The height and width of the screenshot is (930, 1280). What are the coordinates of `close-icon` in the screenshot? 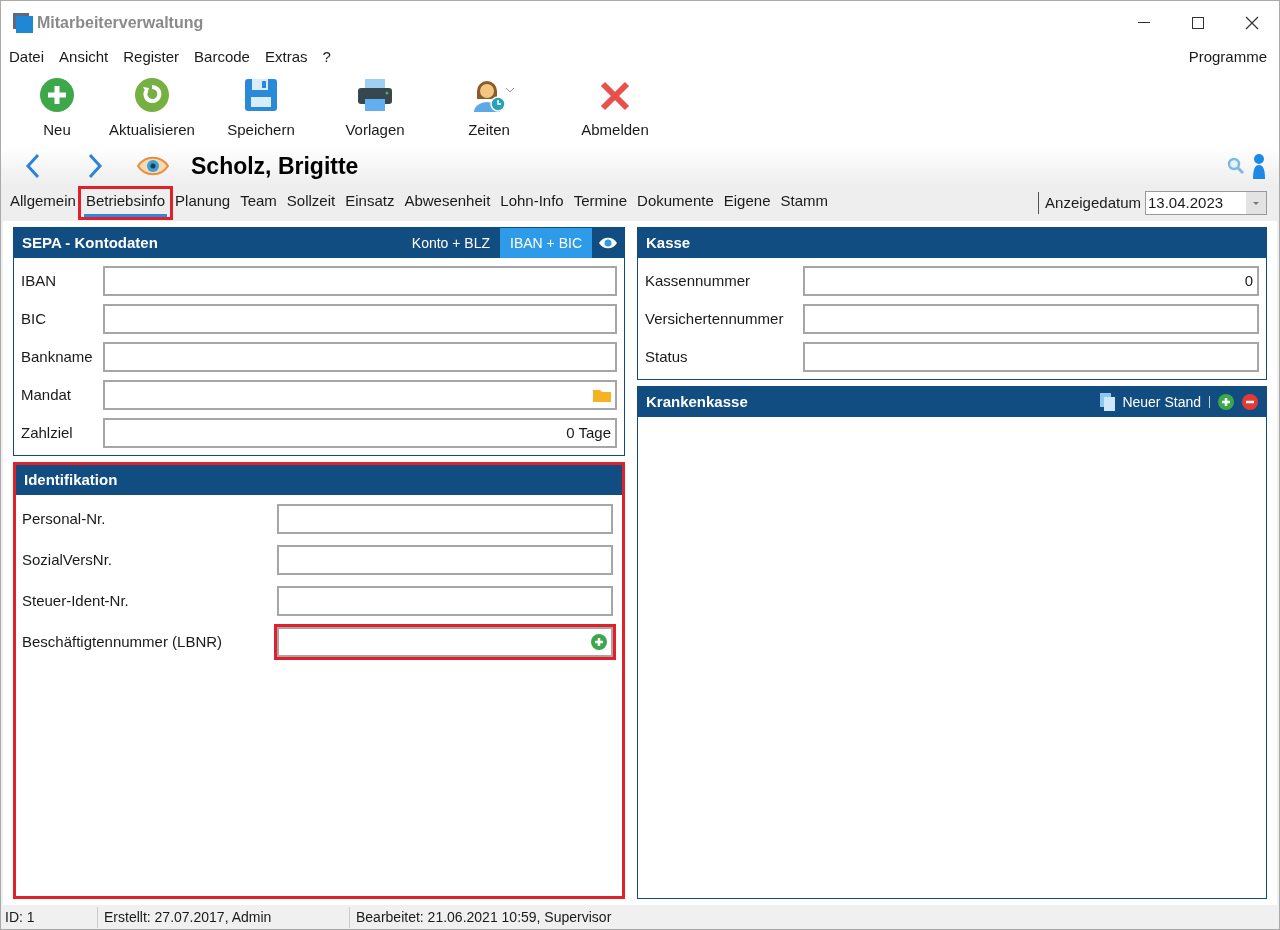 It's located at (1252, 23).